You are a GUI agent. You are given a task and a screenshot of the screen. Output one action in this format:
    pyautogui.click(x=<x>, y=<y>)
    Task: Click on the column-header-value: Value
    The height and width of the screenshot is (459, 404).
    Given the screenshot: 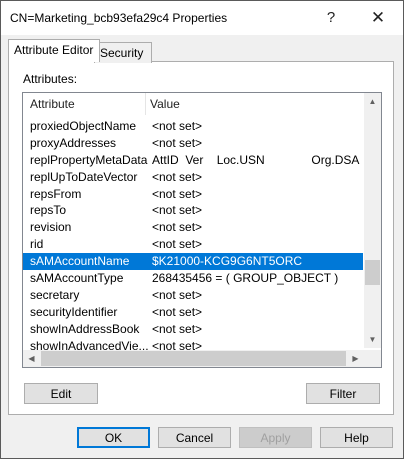 What is the action you would take?
    pyautogui.click(x=165, y=104)
    